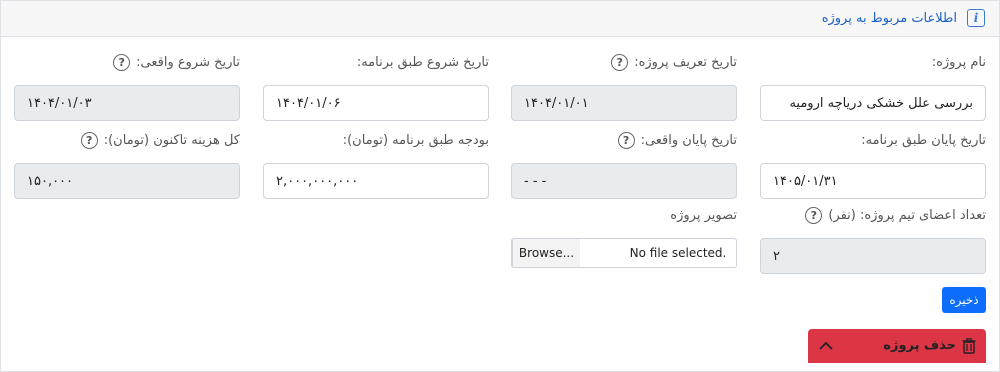 The height and width of the screenshot is (372, 1000). What do you see at coordinates (907, 215) in the screenshot?
I see `team-count-label: تعداد اعضای تیم پروژه: (نفر)` at bounding box center [907, 215].